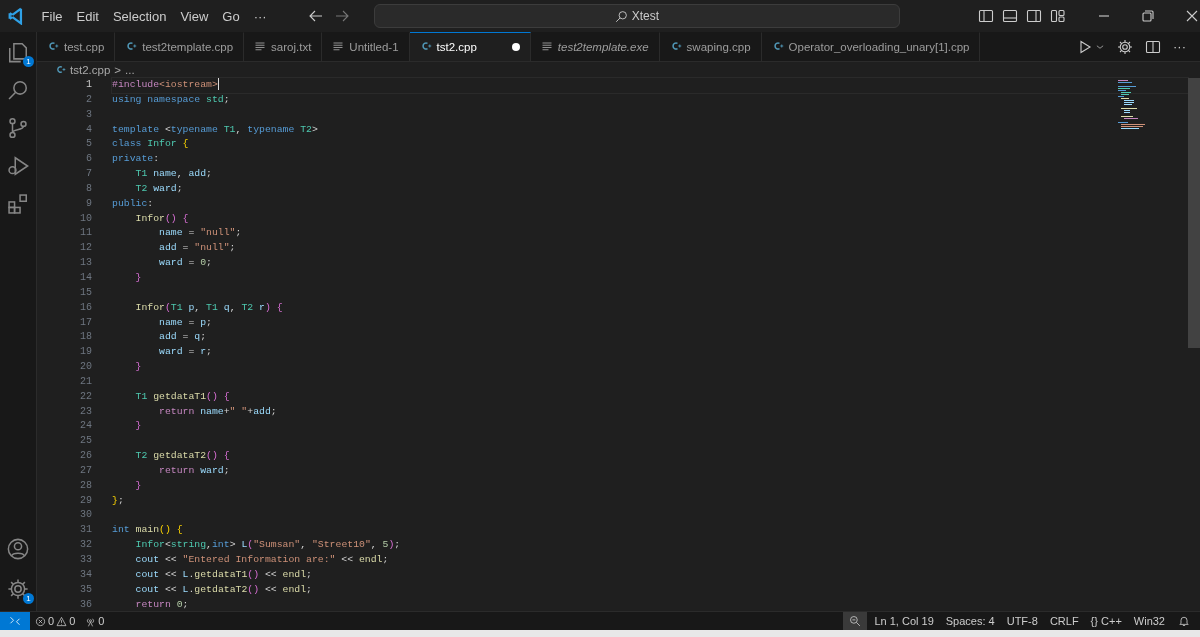 The height and width of the screenshot is (637, 1200). I want to click on sidebar-toggle-icon, so click(986, 16).